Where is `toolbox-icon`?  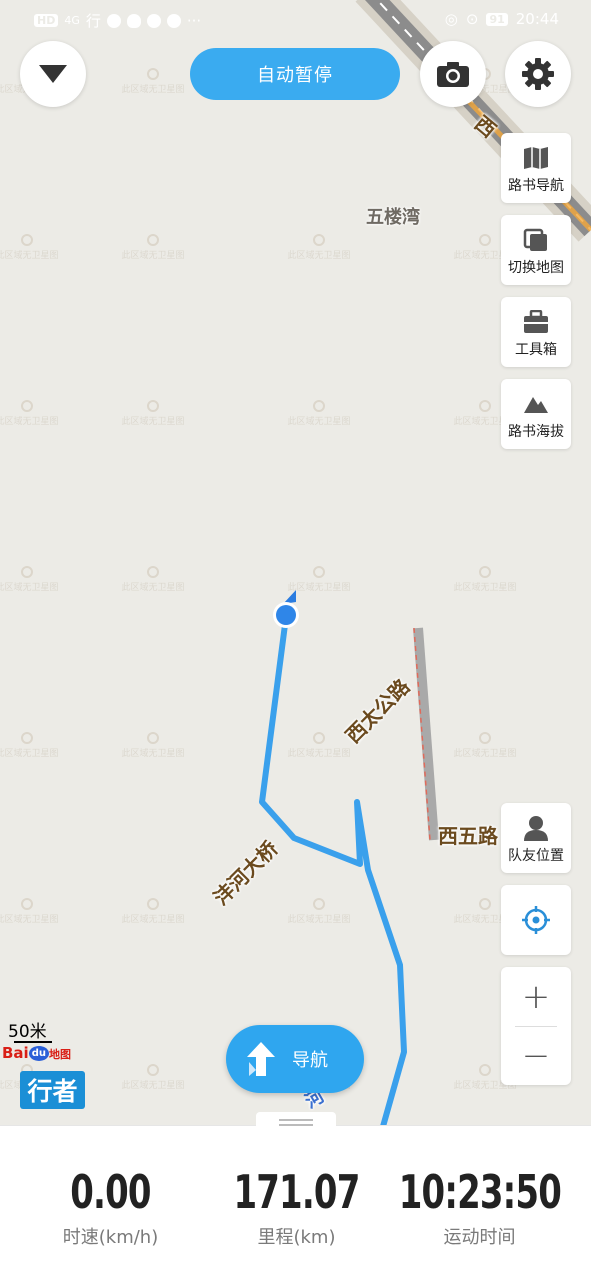
toolbox-icon is located at coordinates (536, 322).